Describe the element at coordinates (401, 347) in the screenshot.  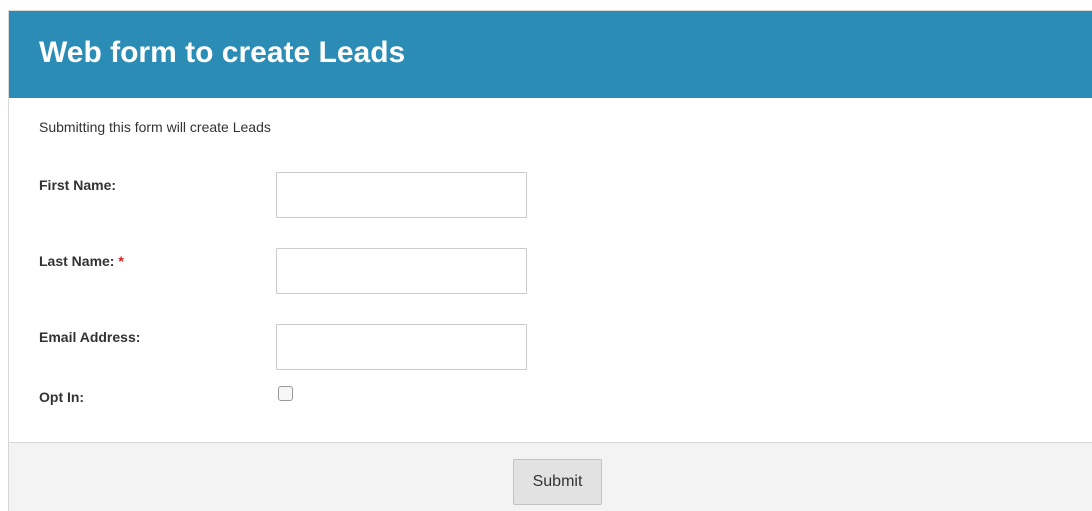
I see `email-input` at that location.